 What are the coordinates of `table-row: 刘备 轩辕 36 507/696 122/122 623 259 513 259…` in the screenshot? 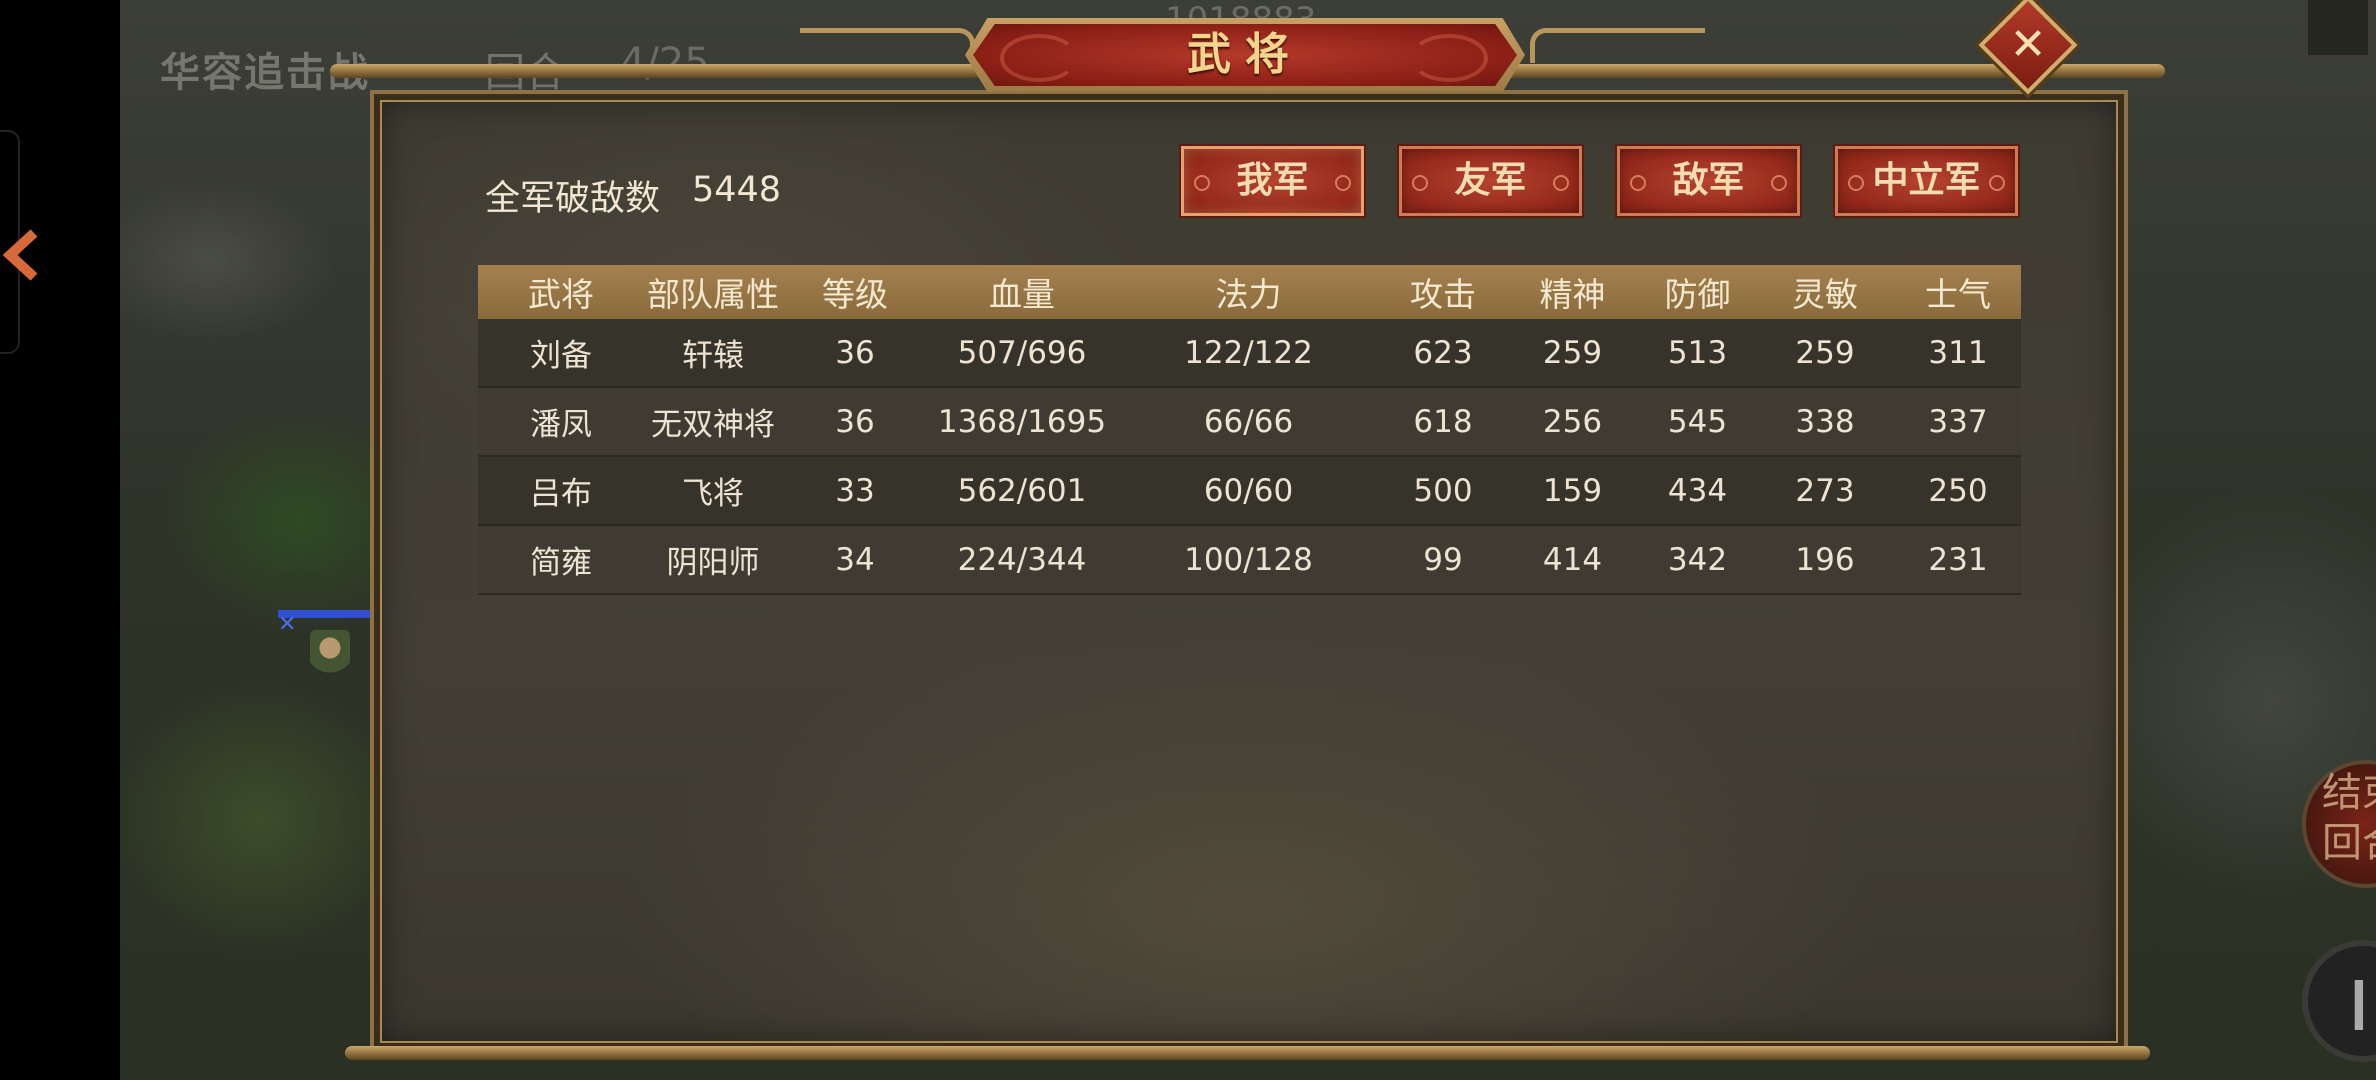 It's located at (1249, 353).